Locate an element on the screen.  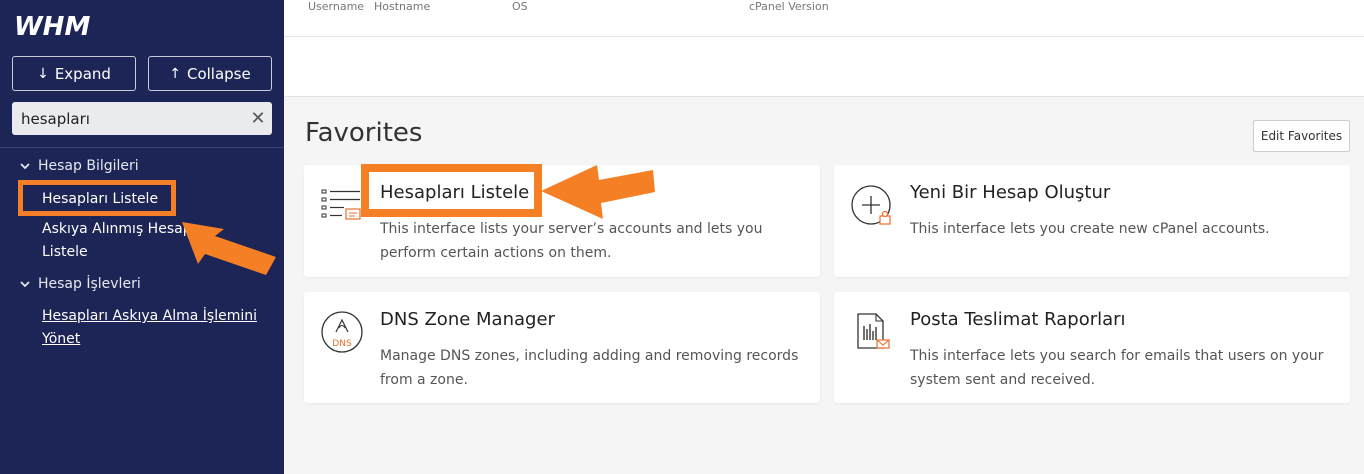
arrow-annotation-card is located at coordinates (598, 192).